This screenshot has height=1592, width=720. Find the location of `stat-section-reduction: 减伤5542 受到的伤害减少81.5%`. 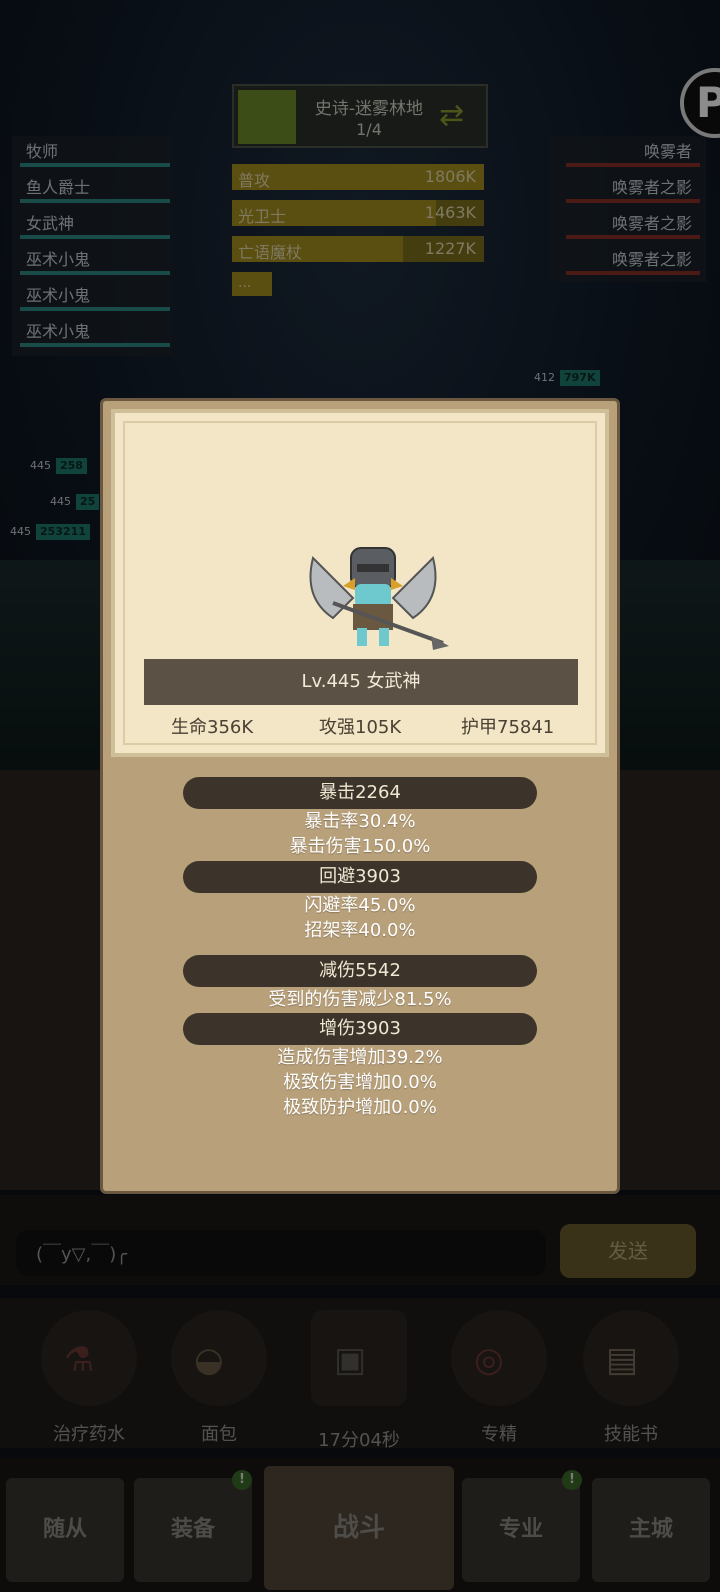

stat-section-reduction: 减伤5542 受到的伤害减少81.5% is located at coordinates (360, 983).